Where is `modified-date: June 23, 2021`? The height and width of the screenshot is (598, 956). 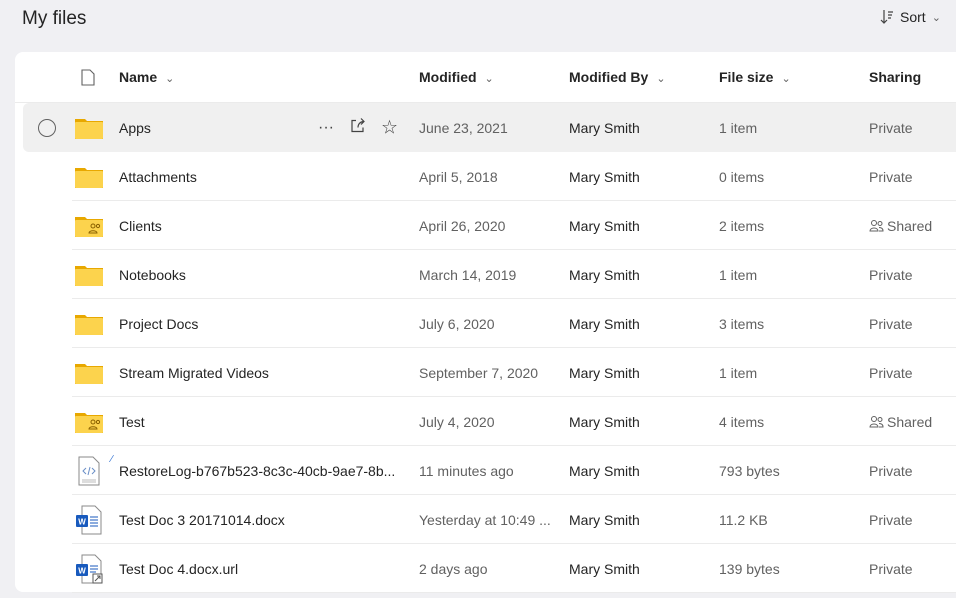 modified-date: June 23, 2021 is located at coordinates (463, 127).